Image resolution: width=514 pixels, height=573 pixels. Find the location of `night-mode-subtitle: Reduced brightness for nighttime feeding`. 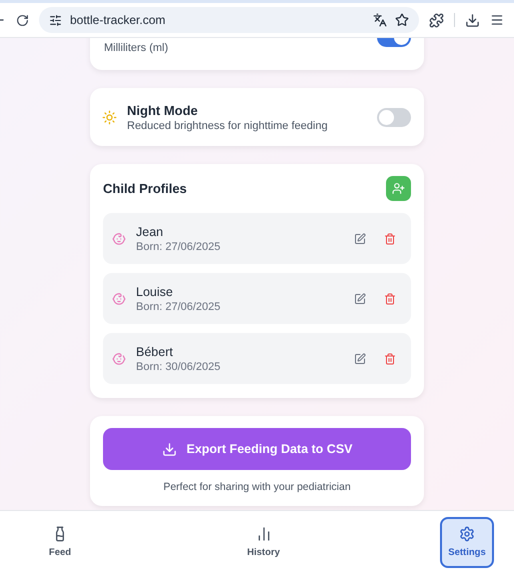

night-mode-subtitle: Reduced brightness for nighttime feeding is located at coordinates (228, 126).